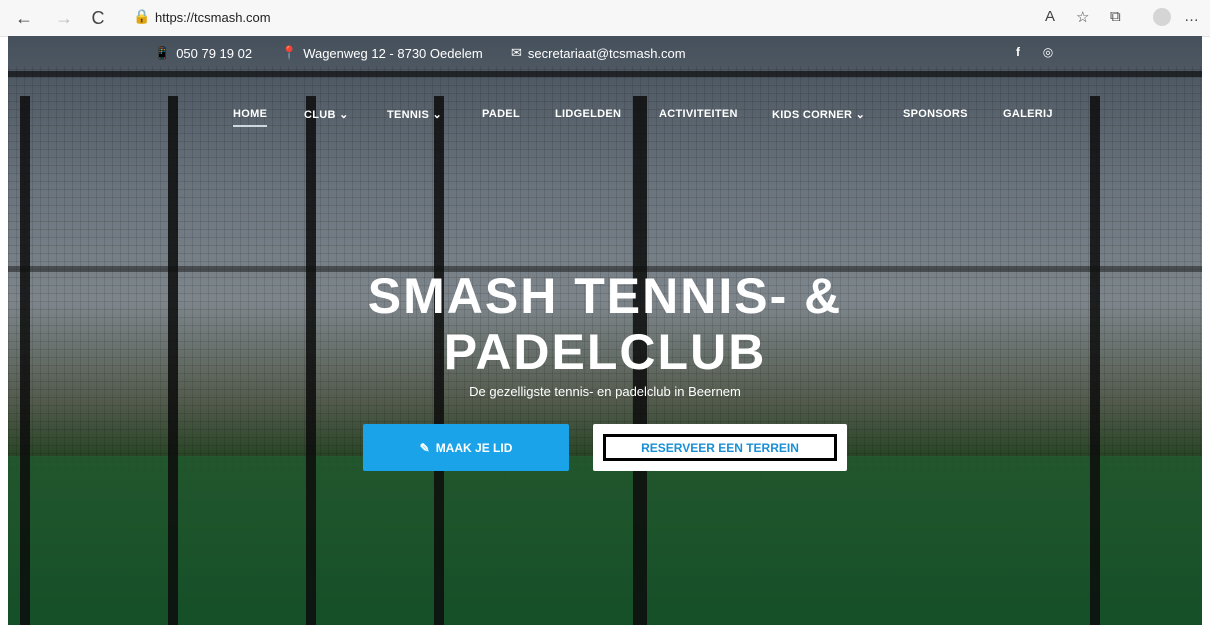 The width and height of the screenshot is (1210, 625). I want to click on nav-kids-label: KIDS CORNER, so click(812, 115).